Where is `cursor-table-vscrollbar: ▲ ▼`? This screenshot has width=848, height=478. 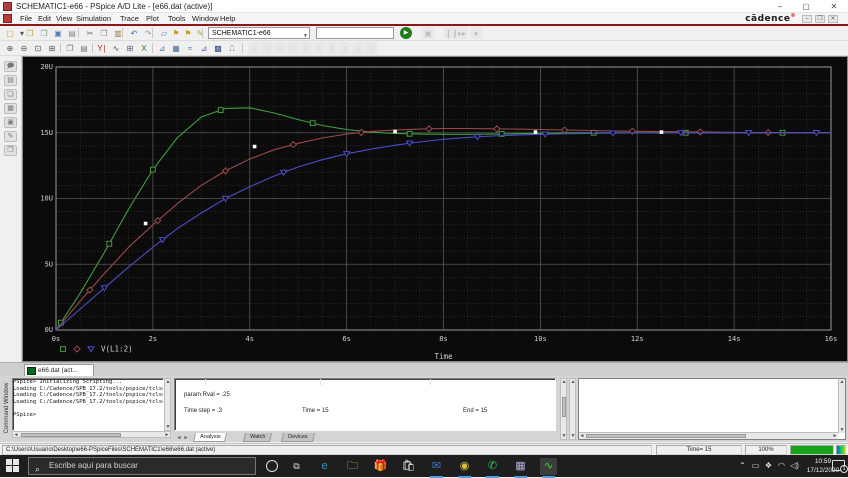 cursor-table-vscrollbar: ▲ ▼ is located at coordinates (841, 406).